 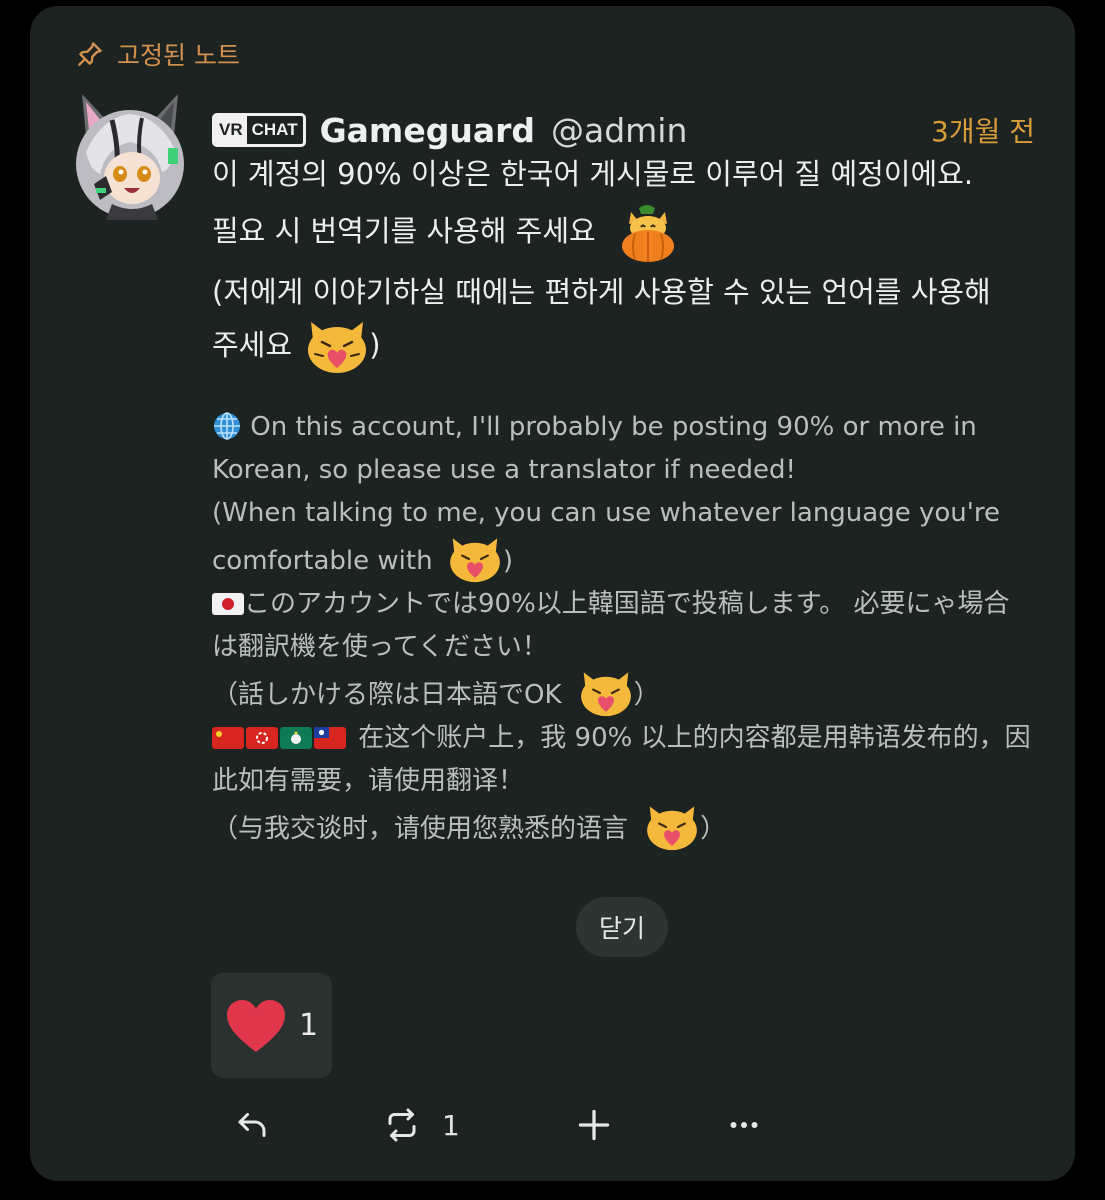 What do you see at coordinates (330, 738) in the screenshot?
I see `taiwan-flag-icon` at bounding box center [330, 738].